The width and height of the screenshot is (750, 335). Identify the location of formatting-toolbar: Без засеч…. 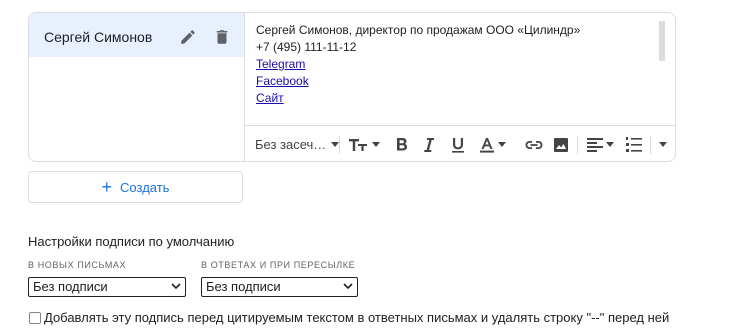
(460, 143).